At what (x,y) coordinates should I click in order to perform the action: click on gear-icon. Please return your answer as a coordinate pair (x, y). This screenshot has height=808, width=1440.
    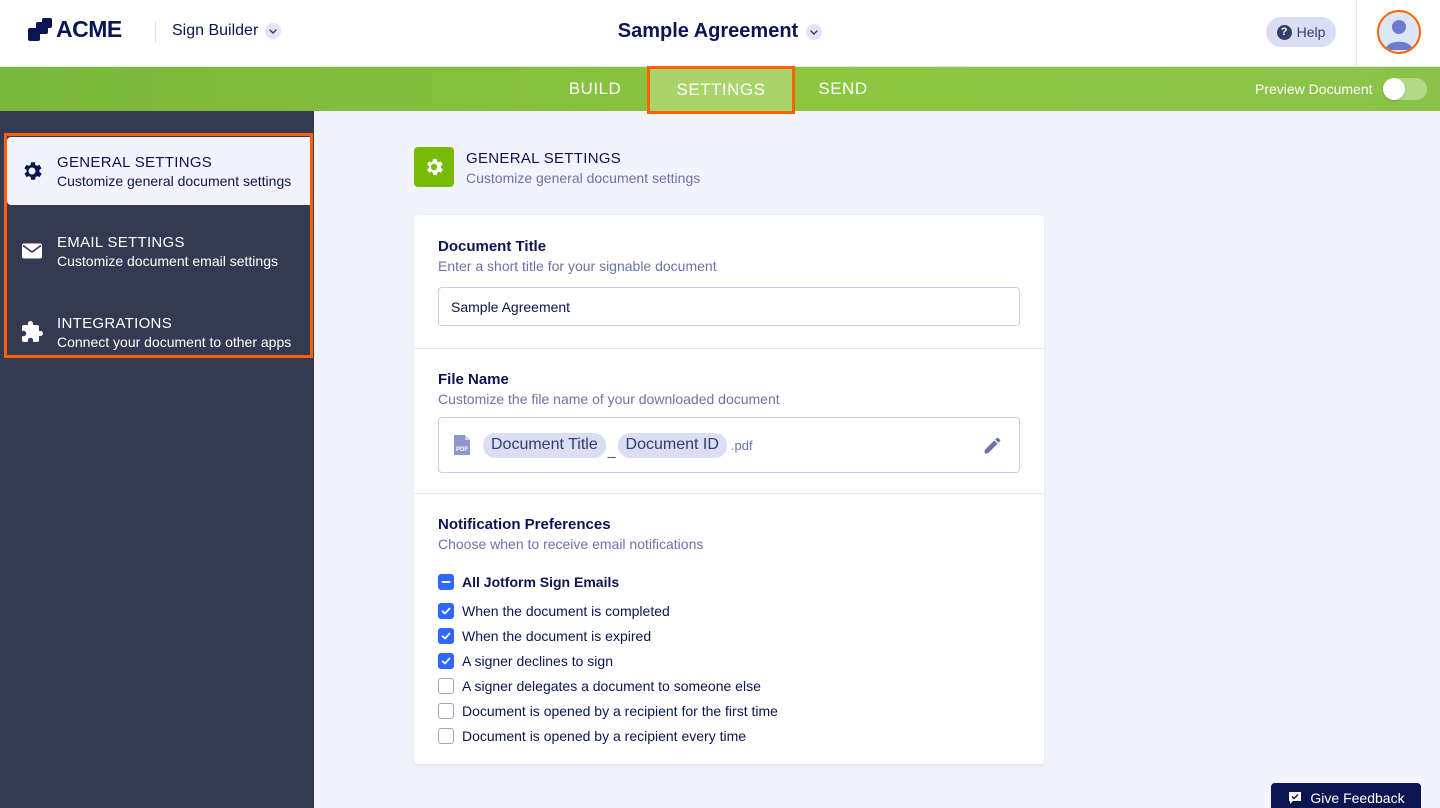
    Looking at the image, I should click on (435, 167).